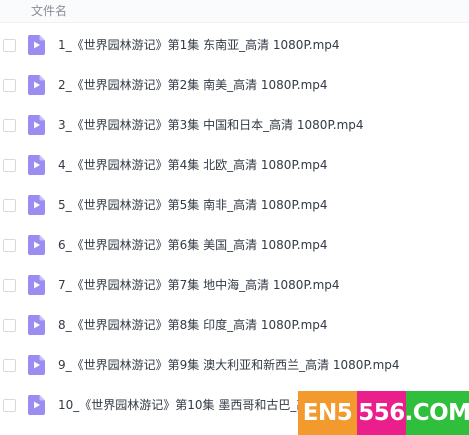  I want to click on file-row: 3_《世界园林游记》第3集 中国和日本_高清 1080P.mp4, so click(234, 127).